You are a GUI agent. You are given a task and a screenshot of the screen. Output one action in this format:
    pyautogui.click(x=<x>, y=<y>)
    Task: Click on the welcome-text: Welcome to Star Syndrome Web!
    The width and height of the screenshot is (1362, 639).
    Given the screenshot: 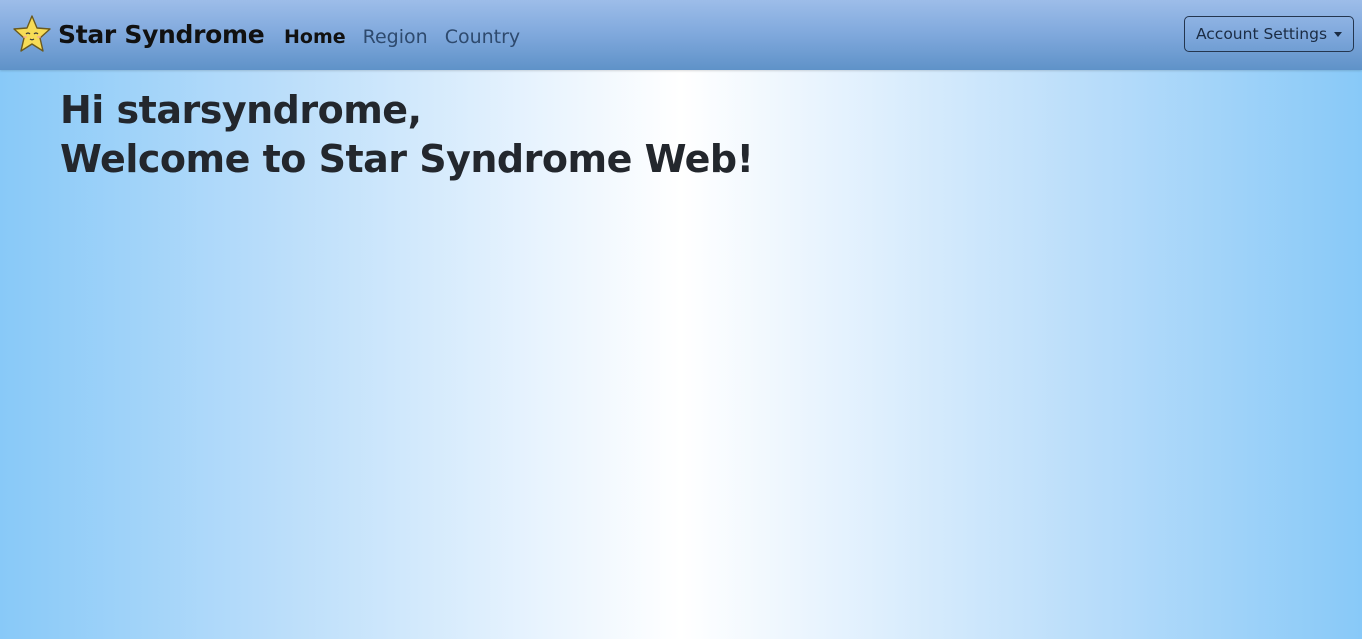 What is the action you would take?
    pyautogui.click(x=407, y=159)
    